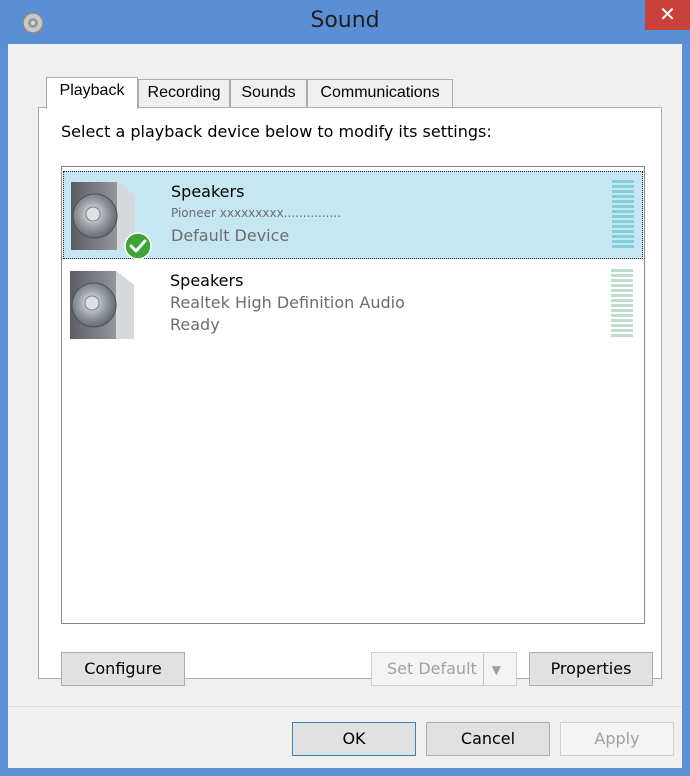 Image resolution: width=690 pixels, height=776 pixels. Describe the element at coordinates (184, 93) in the screenshot. I see `tab-recording: Recording` at that location.